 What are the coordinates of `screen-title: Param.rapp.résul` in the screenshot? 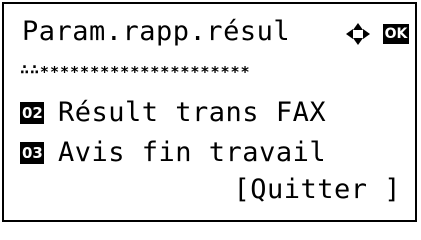 It's located at (156, 31).